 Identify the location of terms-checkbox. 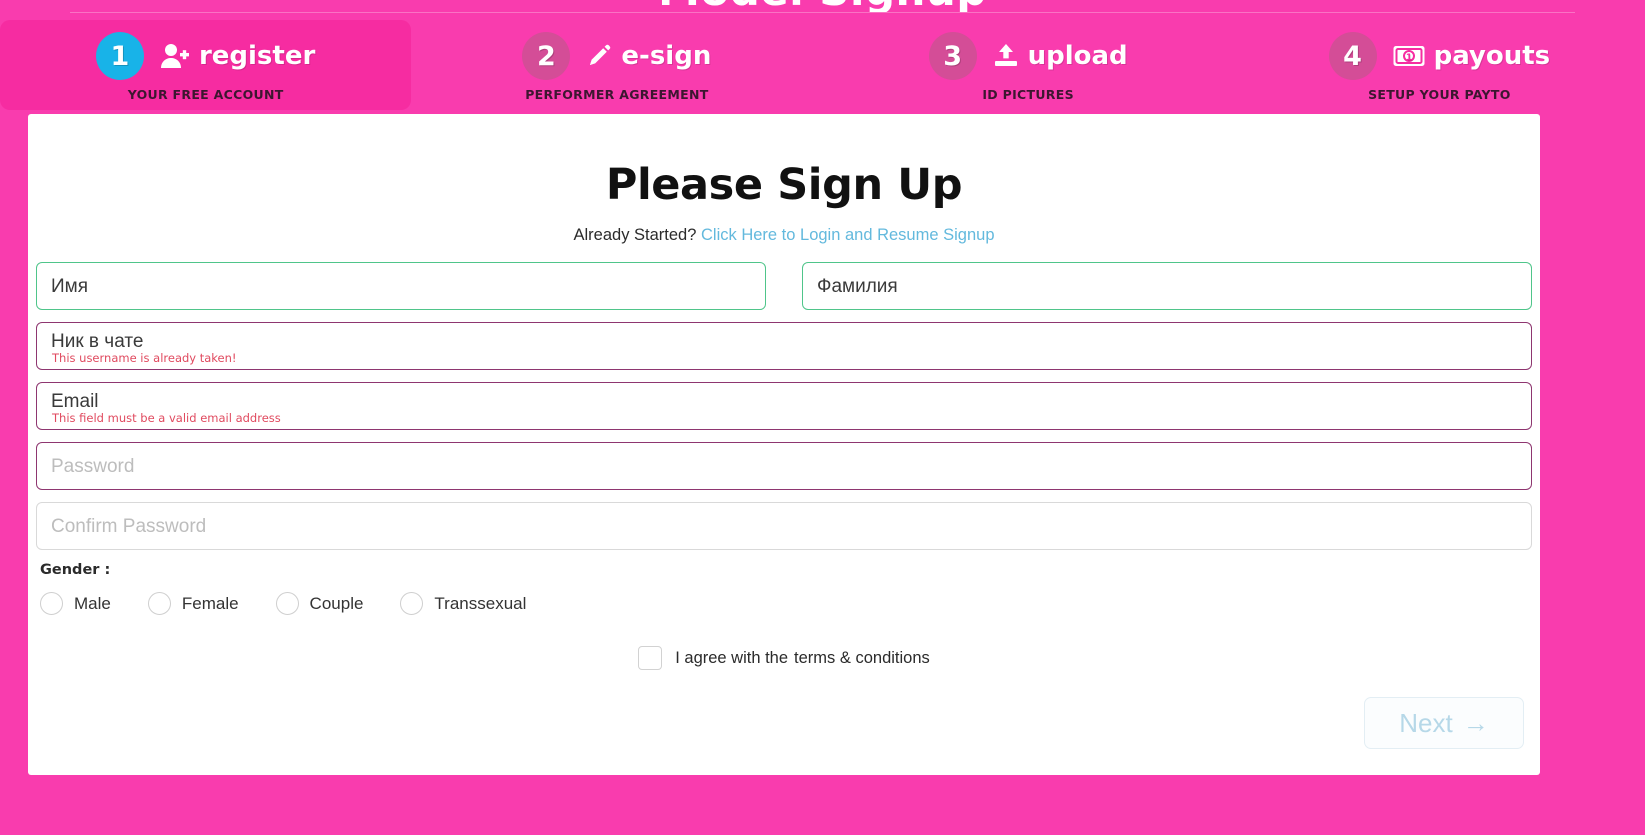
(650, 658).